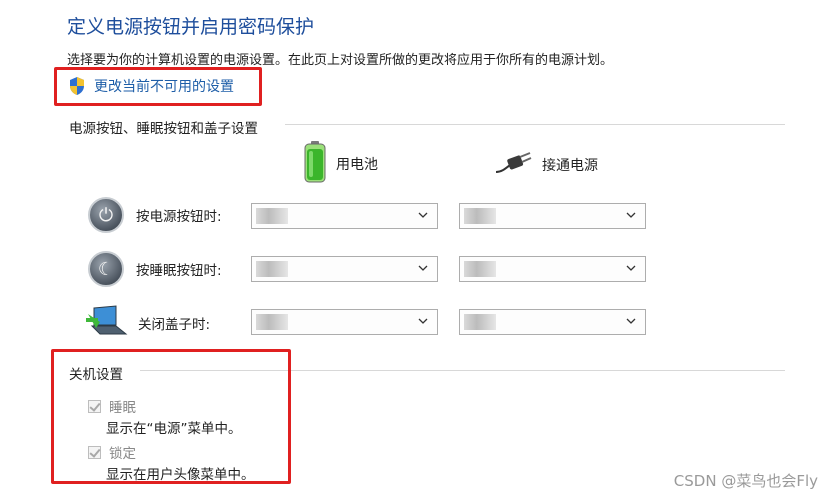 The width and height of the screenshot is (834, 499). I want to click on row-lid-close-label: 关闭盖子时:, so click(174, 325).